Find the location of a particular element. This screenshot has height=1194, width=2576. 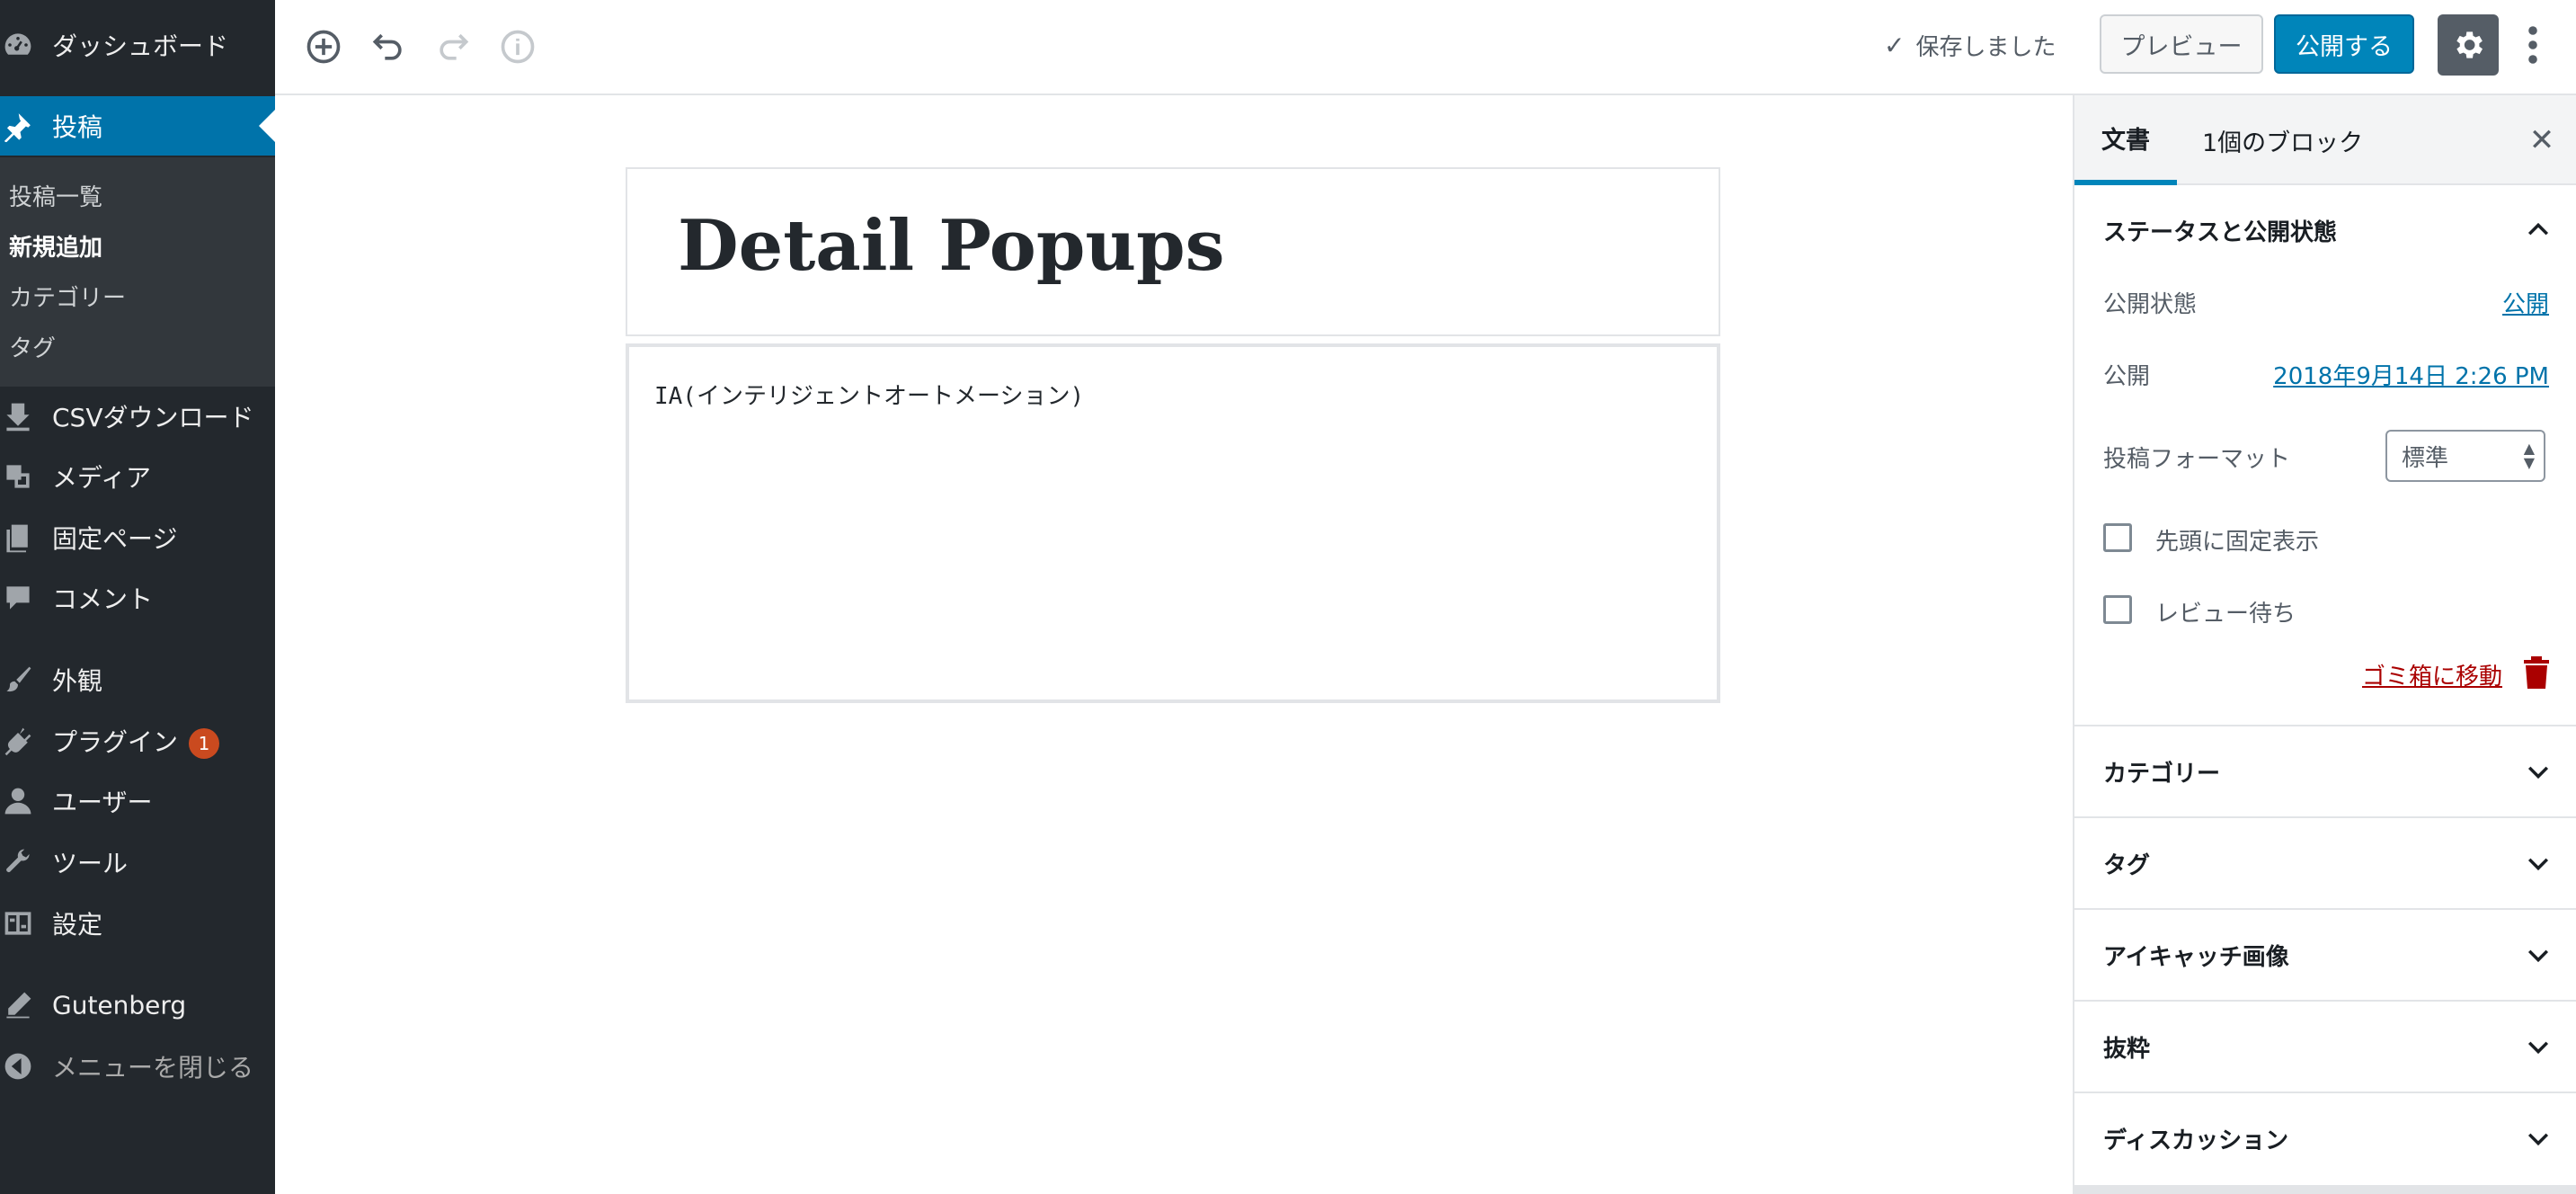

menu-label: ダッシュボード is located at coordinates (140, 46).